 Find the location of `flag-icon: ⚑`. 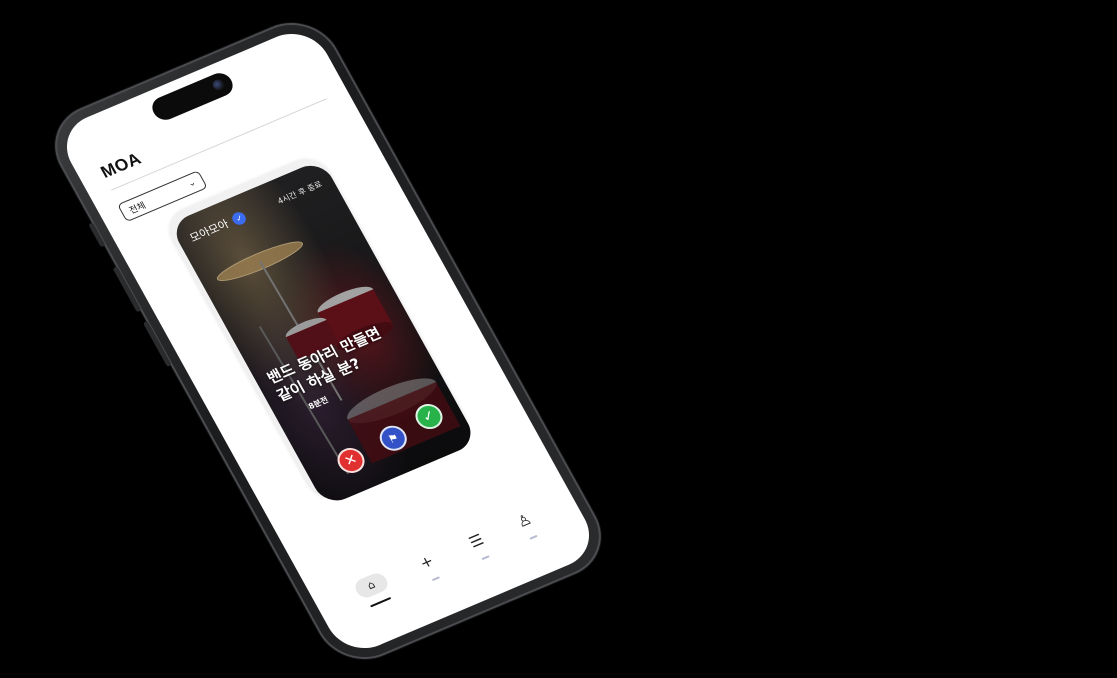

flag-icon: ⚑ is located at coordinates (393, 438).